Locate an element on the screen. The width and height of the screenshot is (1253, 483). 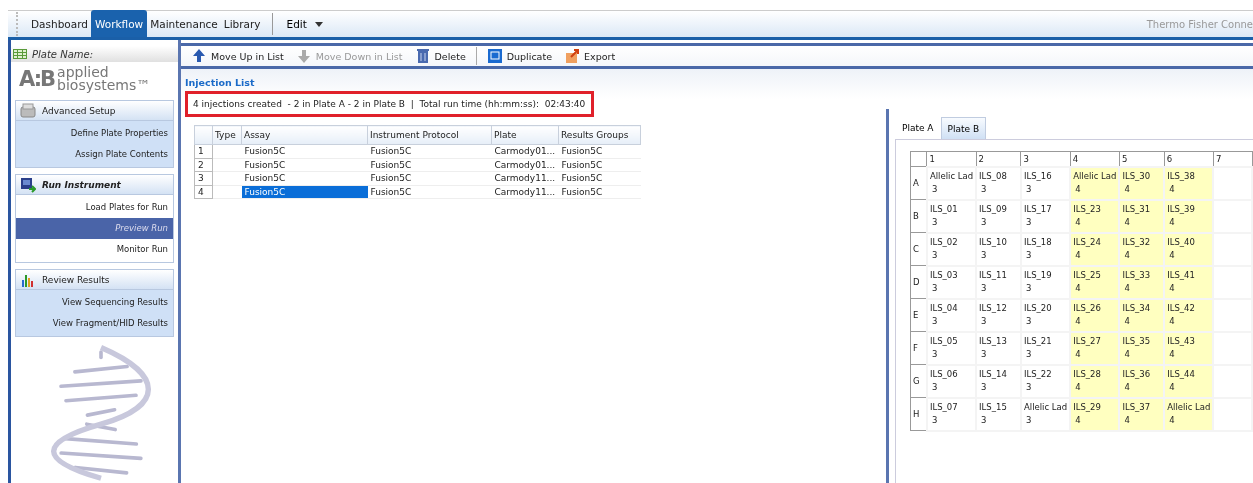
plate-name-label: Plate Name: is located at coordinates (63, 54).